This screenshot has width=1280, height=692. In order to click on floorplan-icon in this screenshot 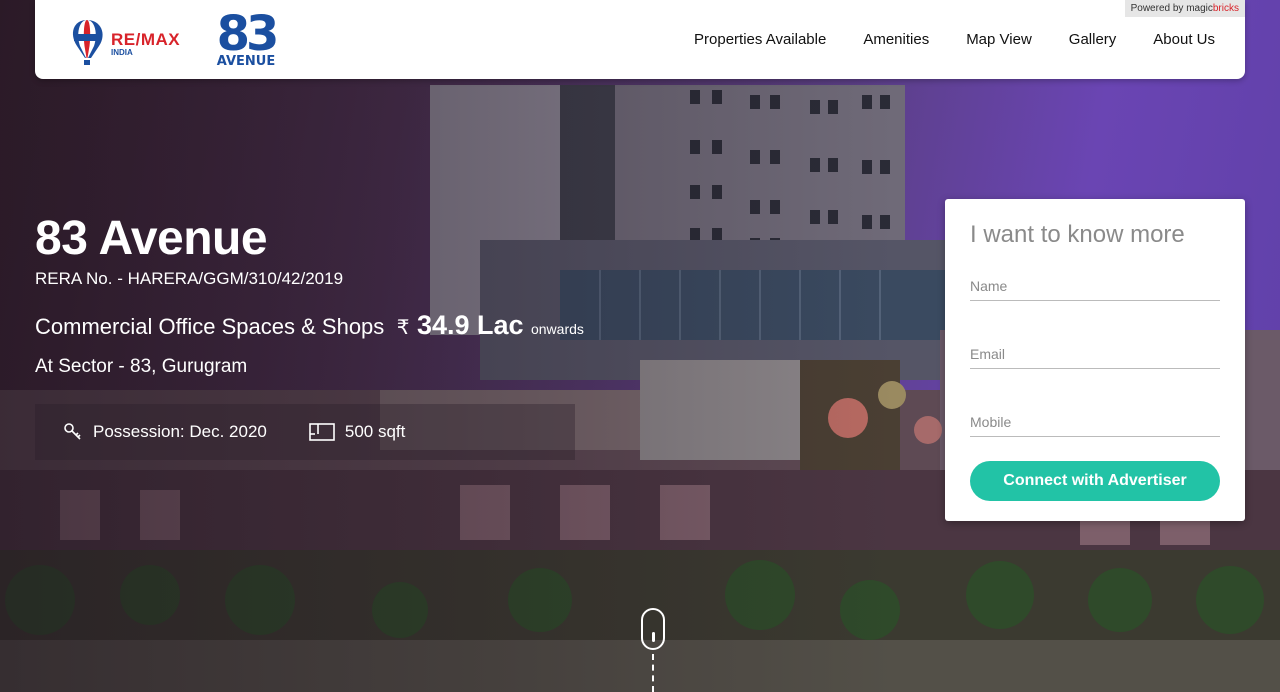, I will do `click(322, 432)`.